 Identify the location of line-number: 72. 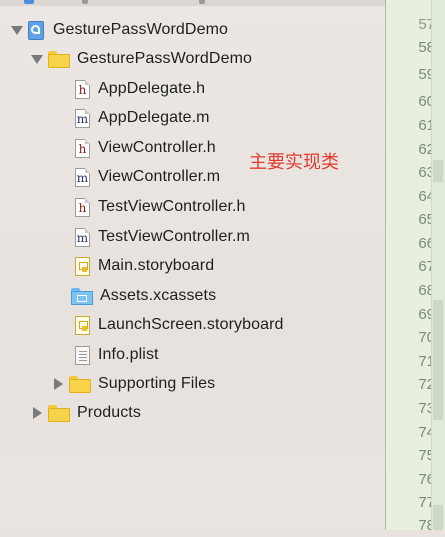
(410, 385).